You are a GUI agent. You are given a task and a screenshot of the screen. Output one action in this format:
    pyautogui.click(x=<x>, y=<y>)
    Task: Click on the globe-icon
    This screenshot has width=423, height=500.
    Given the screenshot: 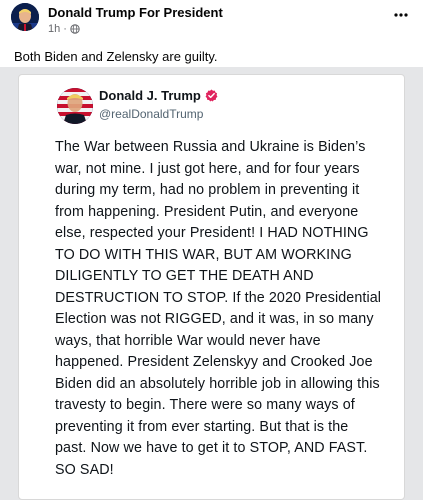 What is the action you would take?
    pyautogui.click(x=75, y=29)
    